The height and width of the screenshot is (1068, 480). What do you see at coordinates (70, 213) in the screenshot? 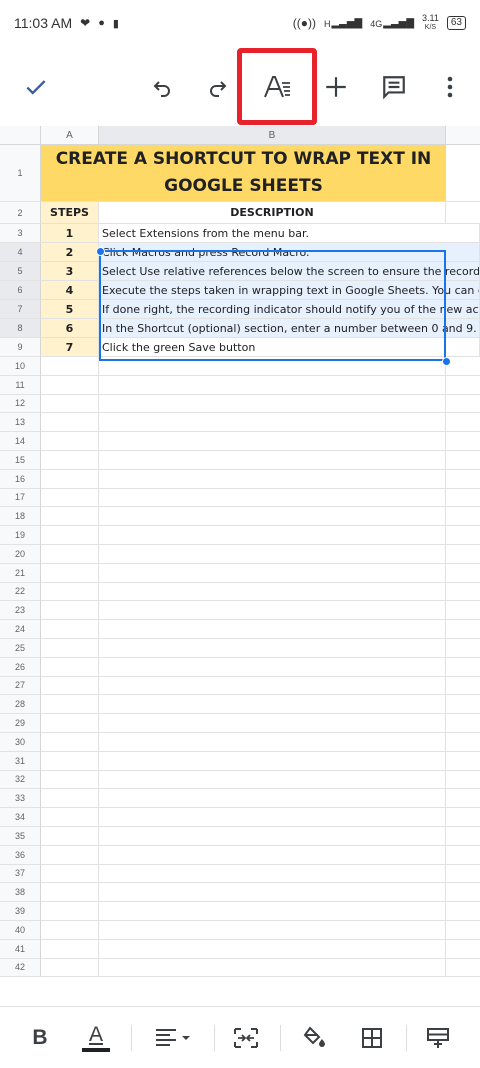
I see `steps-header: STEPS` at bounding box center [70, 213].